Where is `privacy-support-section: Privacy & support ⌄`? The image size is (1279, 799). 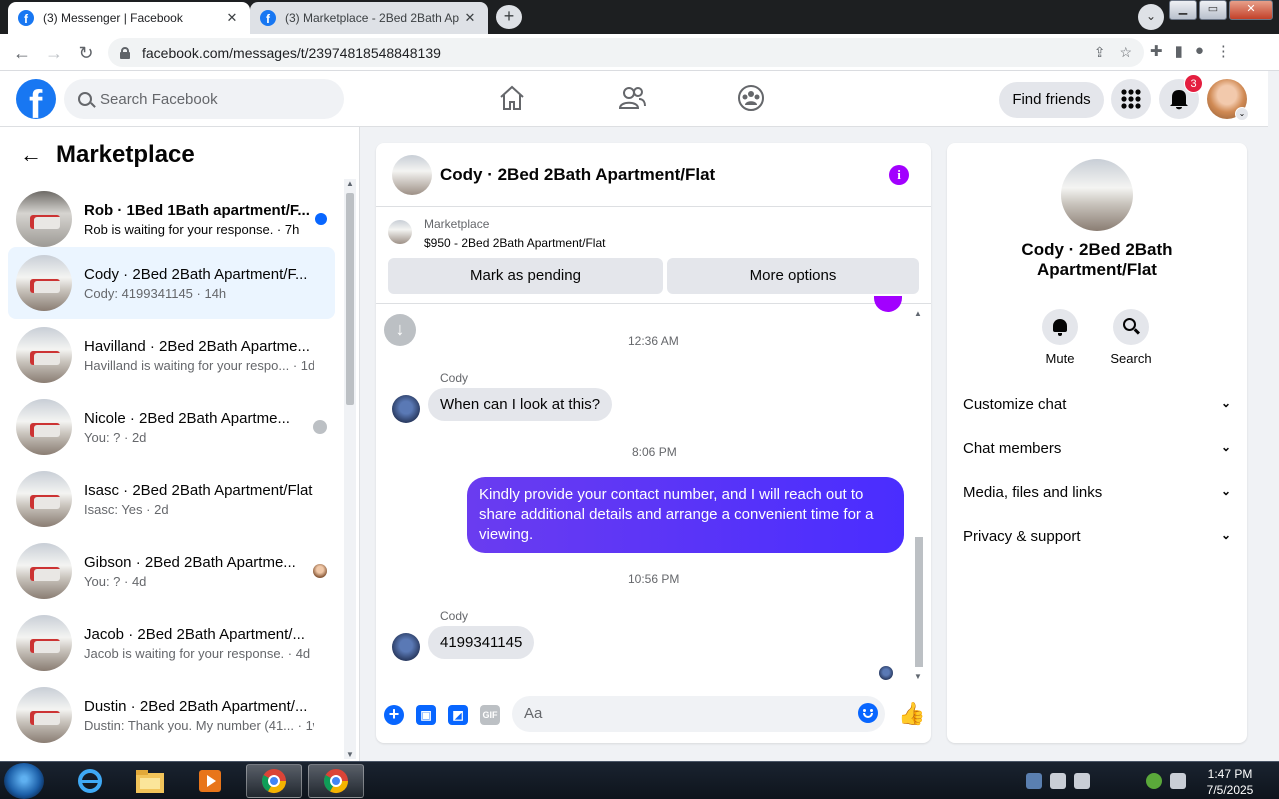
privacy-support-section: Privacy & support ⌄ is located at coordinates (1098, 540).